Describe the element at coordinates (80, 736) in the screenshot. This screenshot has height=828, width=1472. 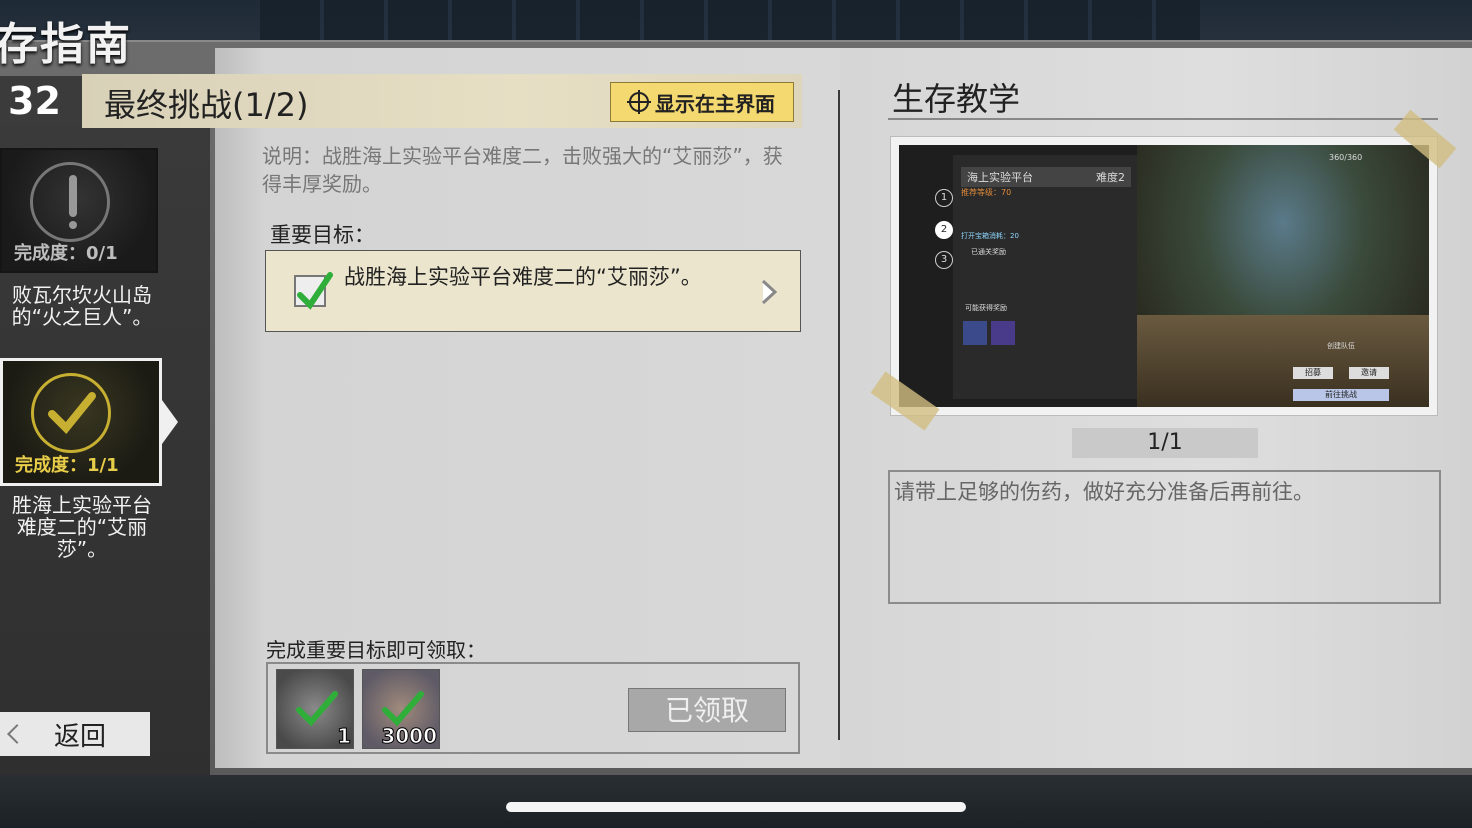
I see `back-label: 返回` at that location.